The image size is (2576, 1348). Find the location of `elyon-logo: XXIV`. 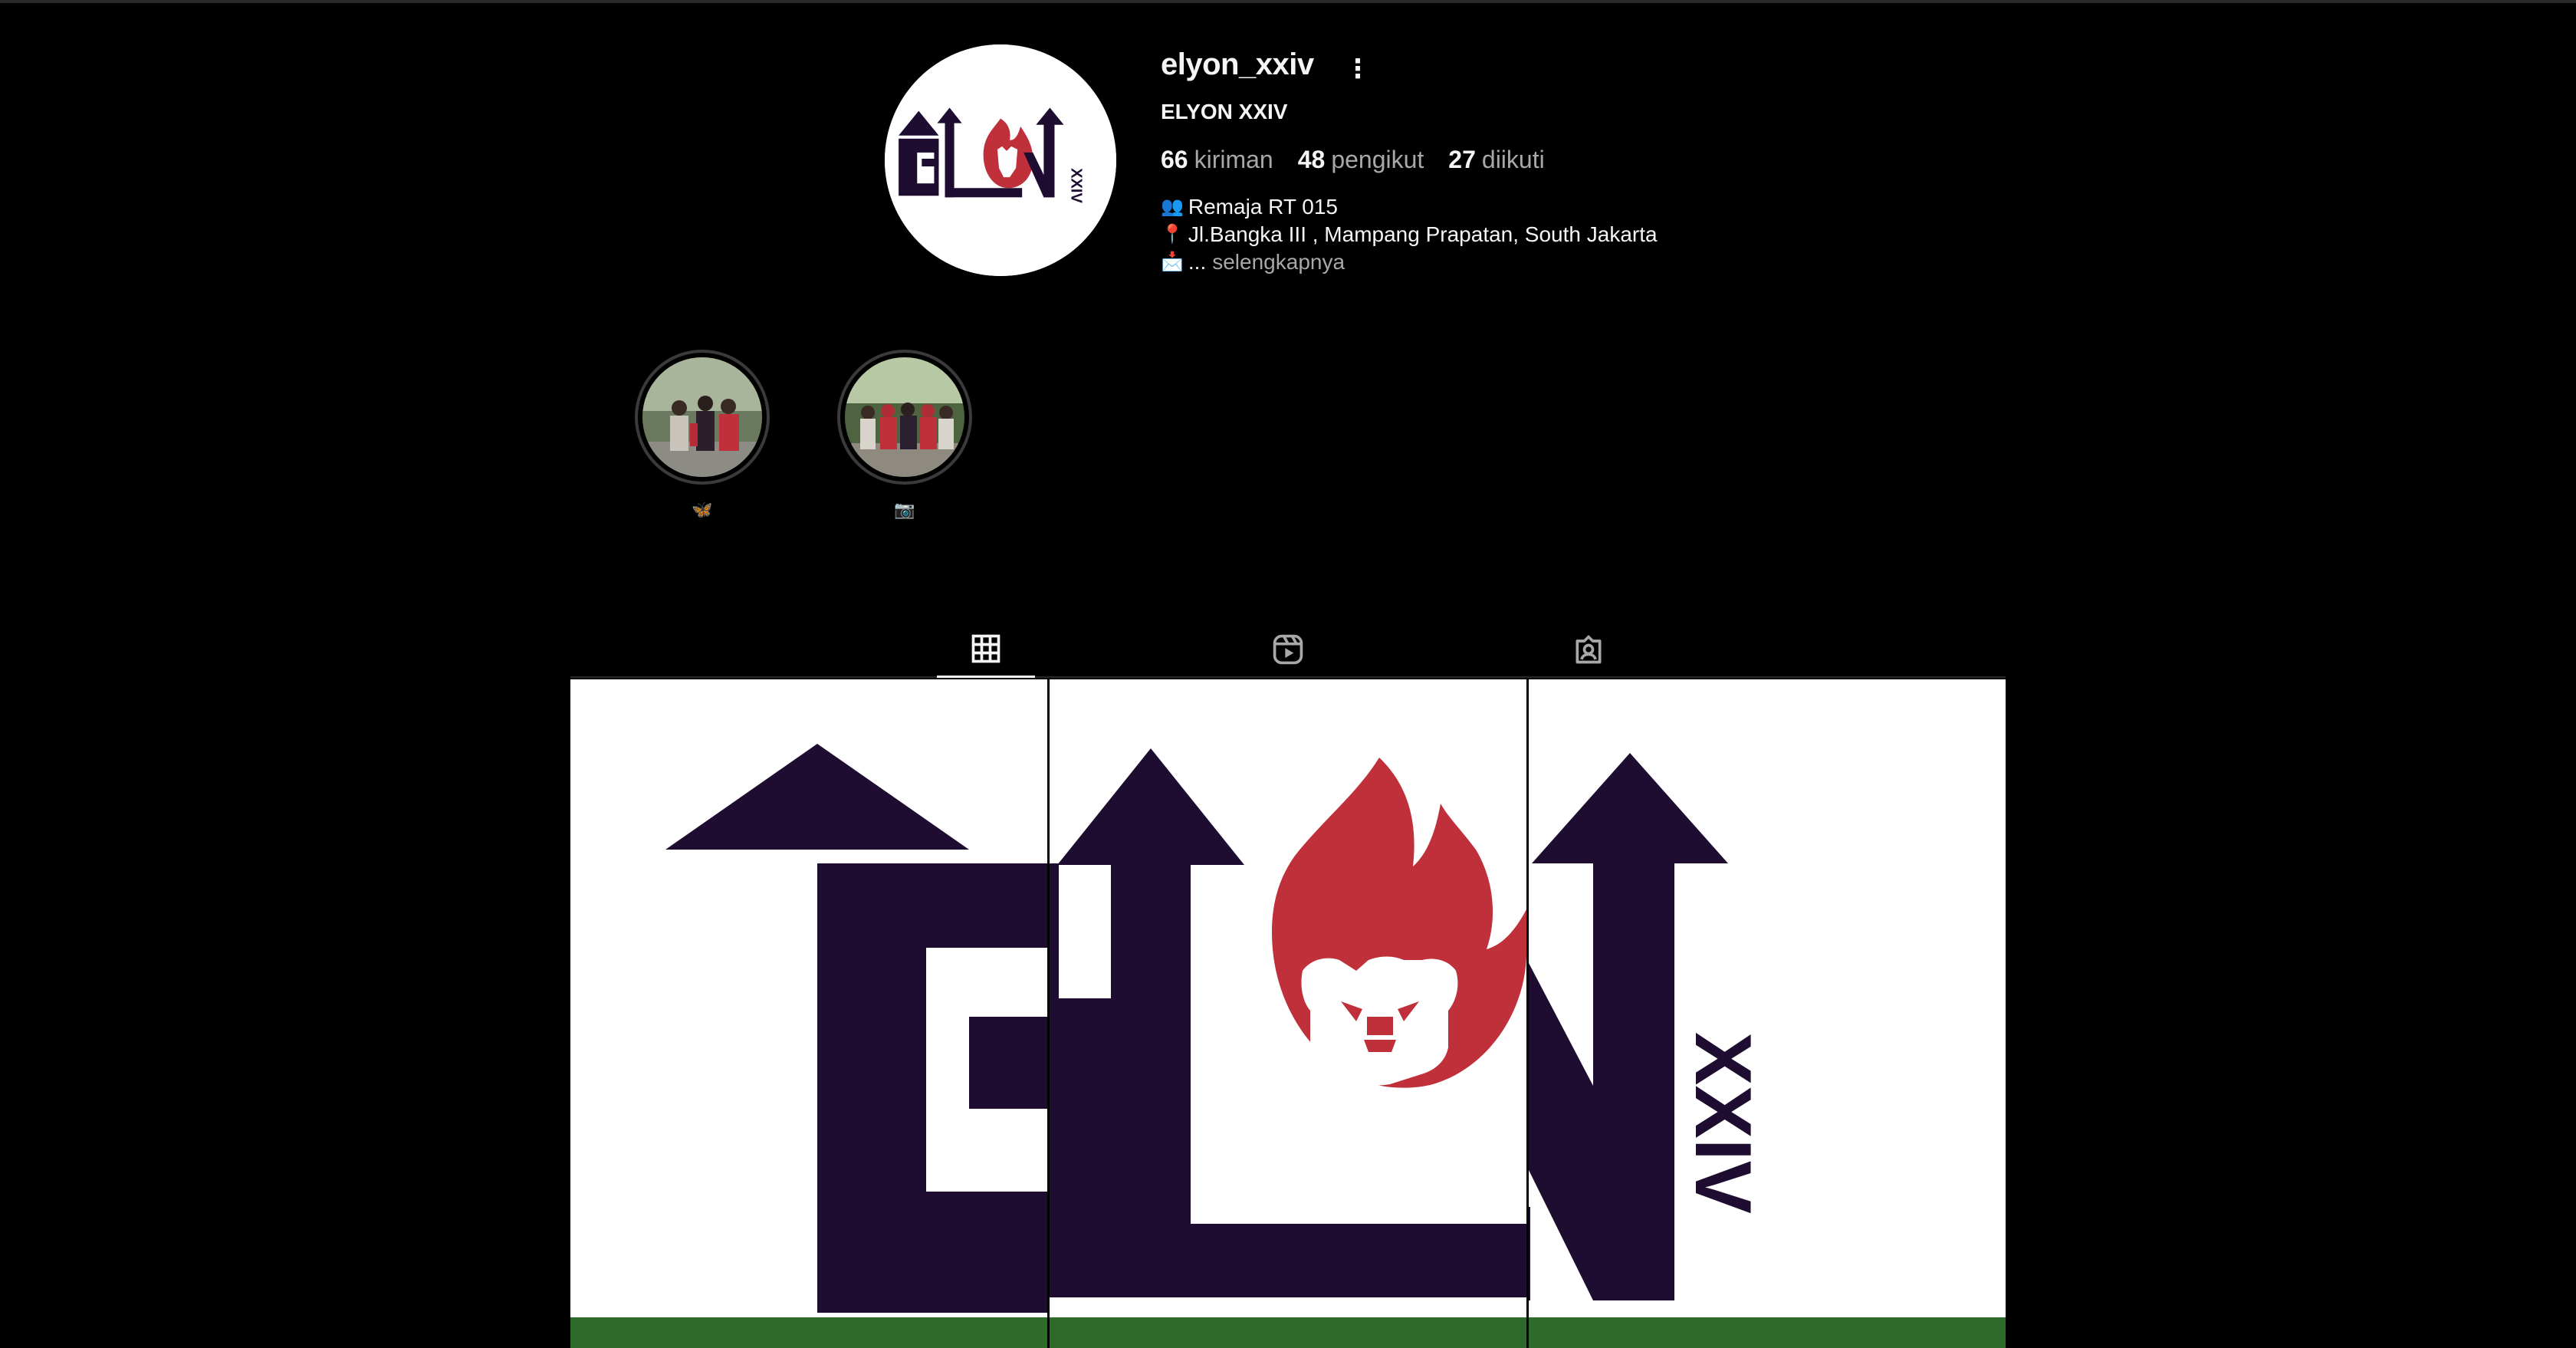

elyon-logo: XXIV is located at coordinates (1001, 160).